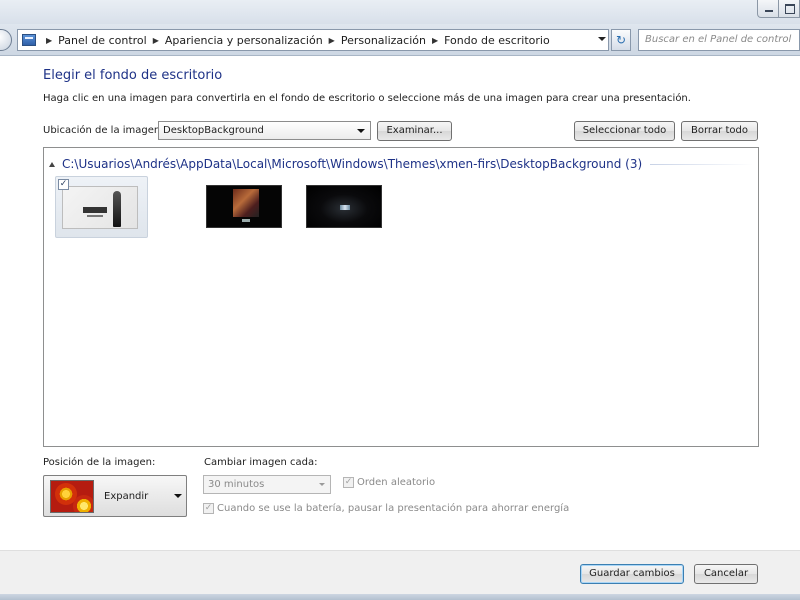  Describe the element at coordinates (126, 496) in the screenshot. I see `picture-position-value: Expandir` at that location.